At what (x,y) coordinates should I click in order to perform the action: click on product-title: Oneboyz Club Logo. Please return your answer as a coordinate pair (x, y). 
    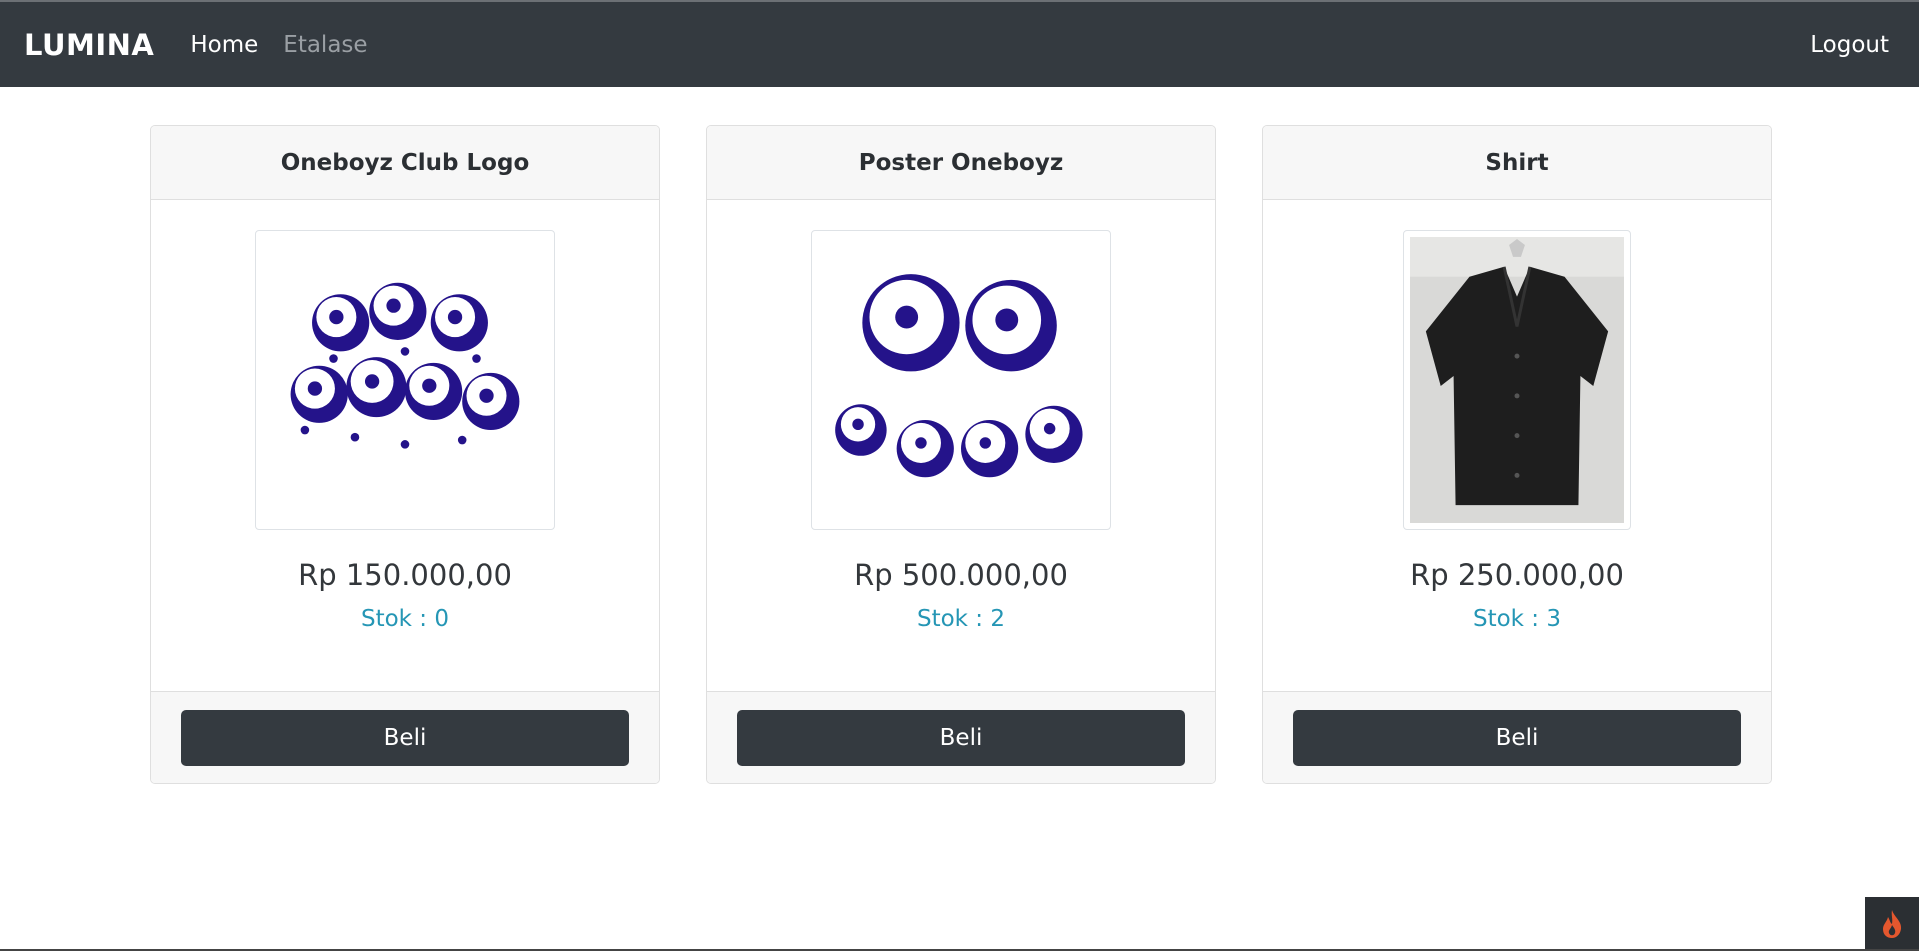
    Looking at the image, I should click on (405, 163).